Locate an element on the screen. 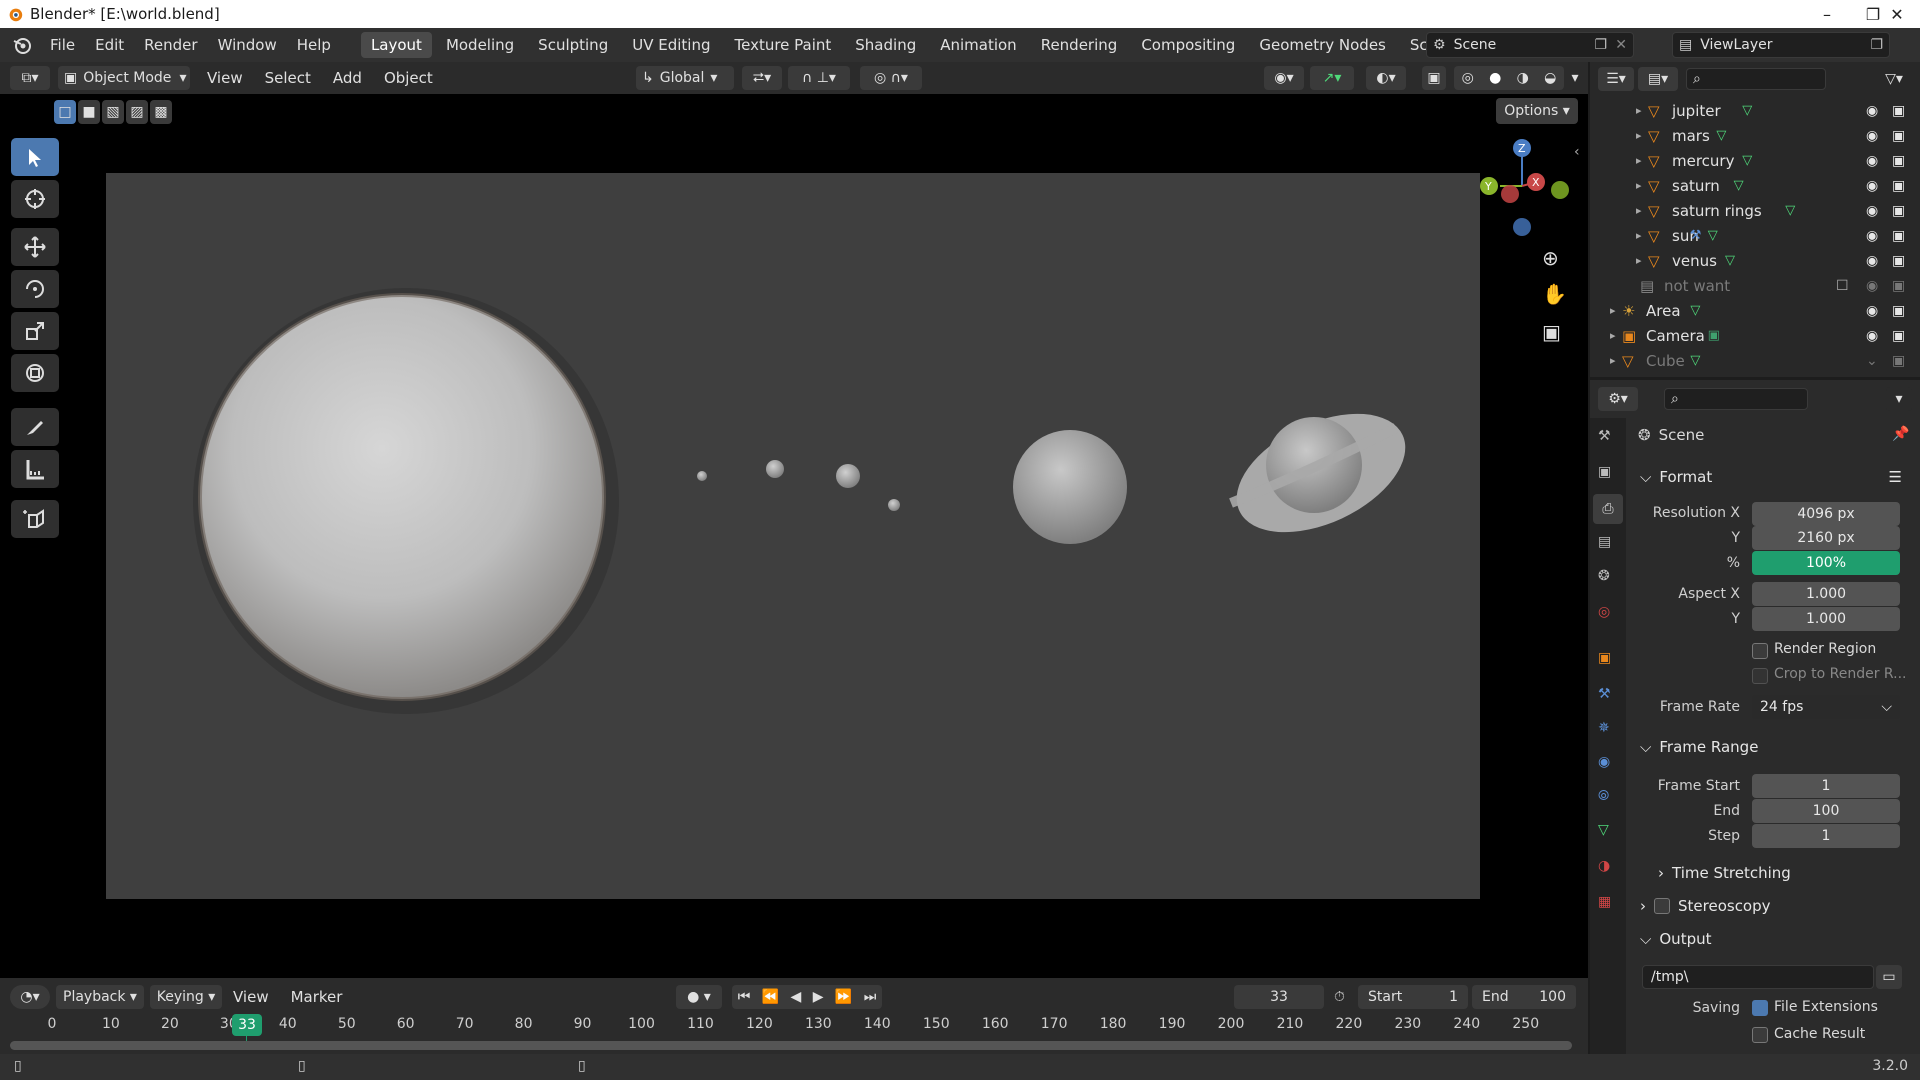  menu-edit: Edit is located at coordinates (109, 45).